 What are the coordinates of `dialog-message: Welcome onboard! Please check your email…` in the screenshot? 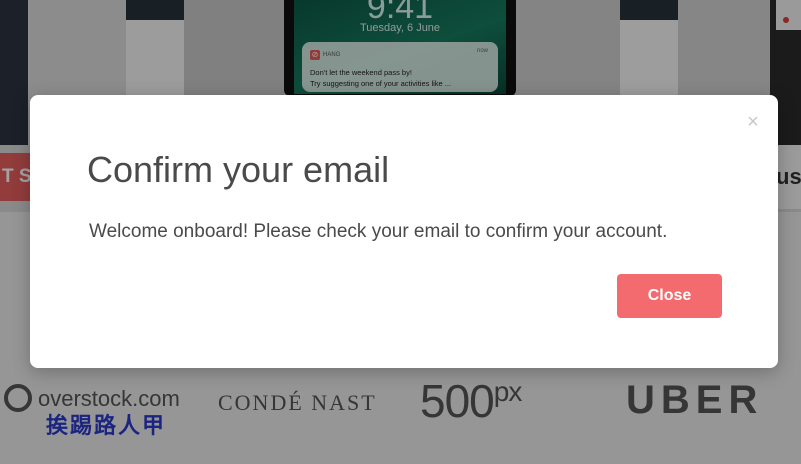 It's located at (378, 231).